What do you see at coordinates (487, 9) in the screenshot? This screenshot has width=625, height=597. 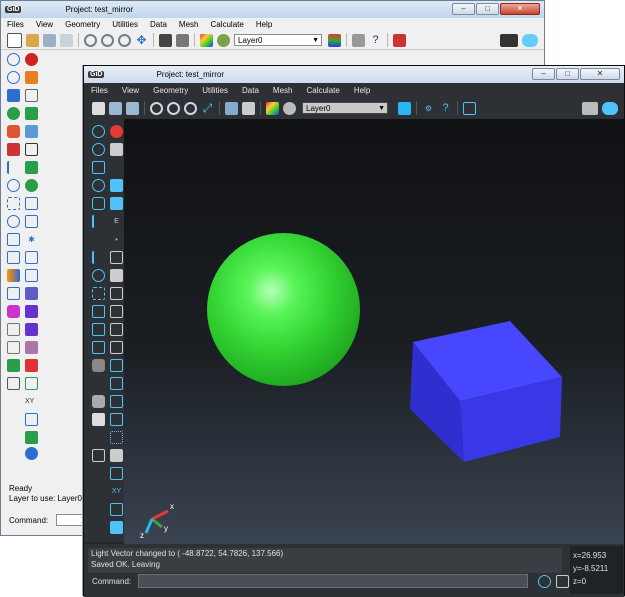 I see `maximize-button: □` at bounding box center [487, 9].